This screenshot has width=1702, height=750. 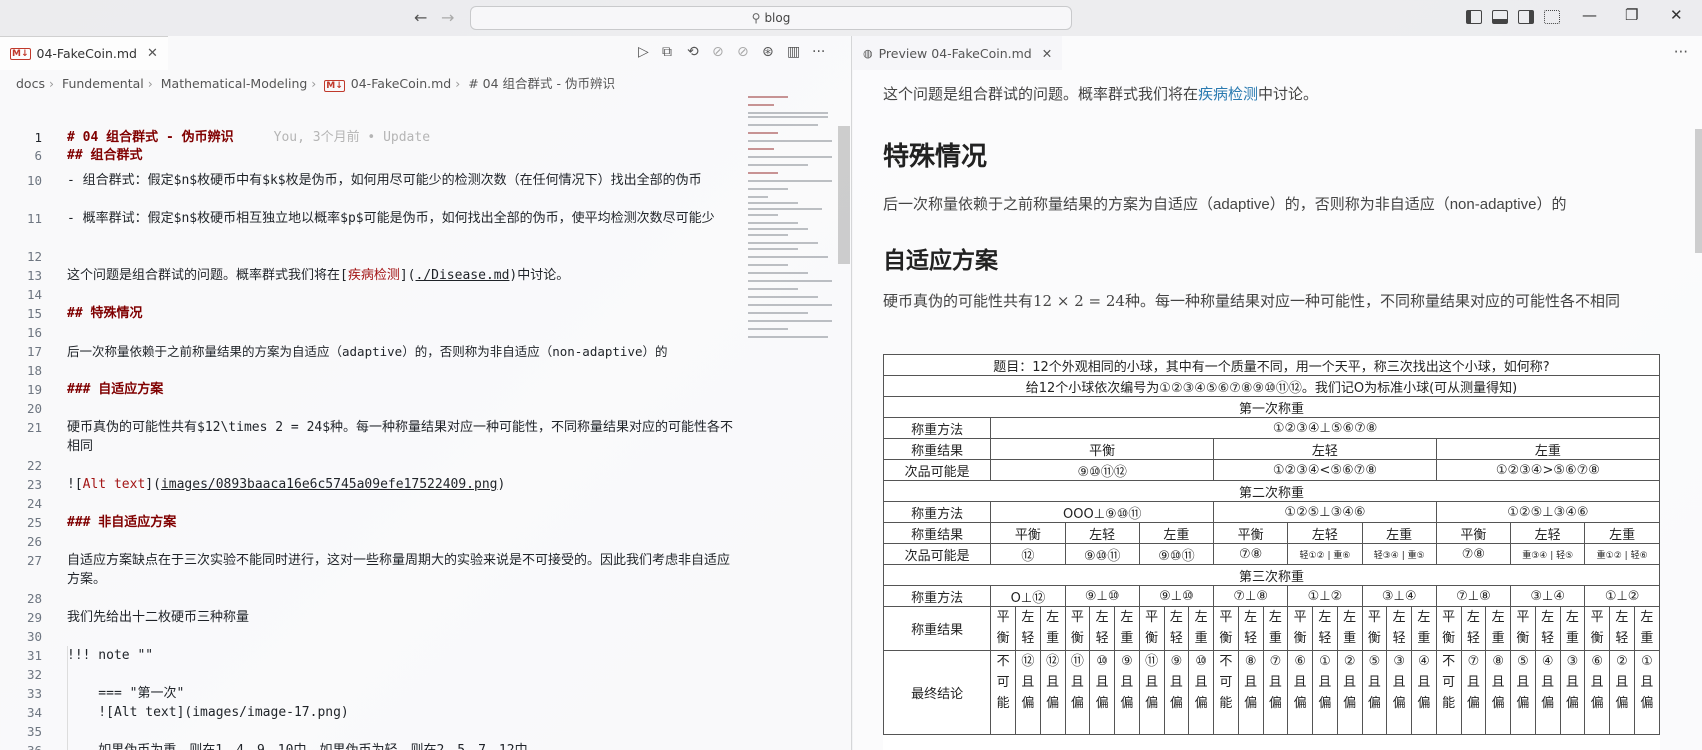 I want to click on forward-arrow-icon: →, so click(x=447, y=17).